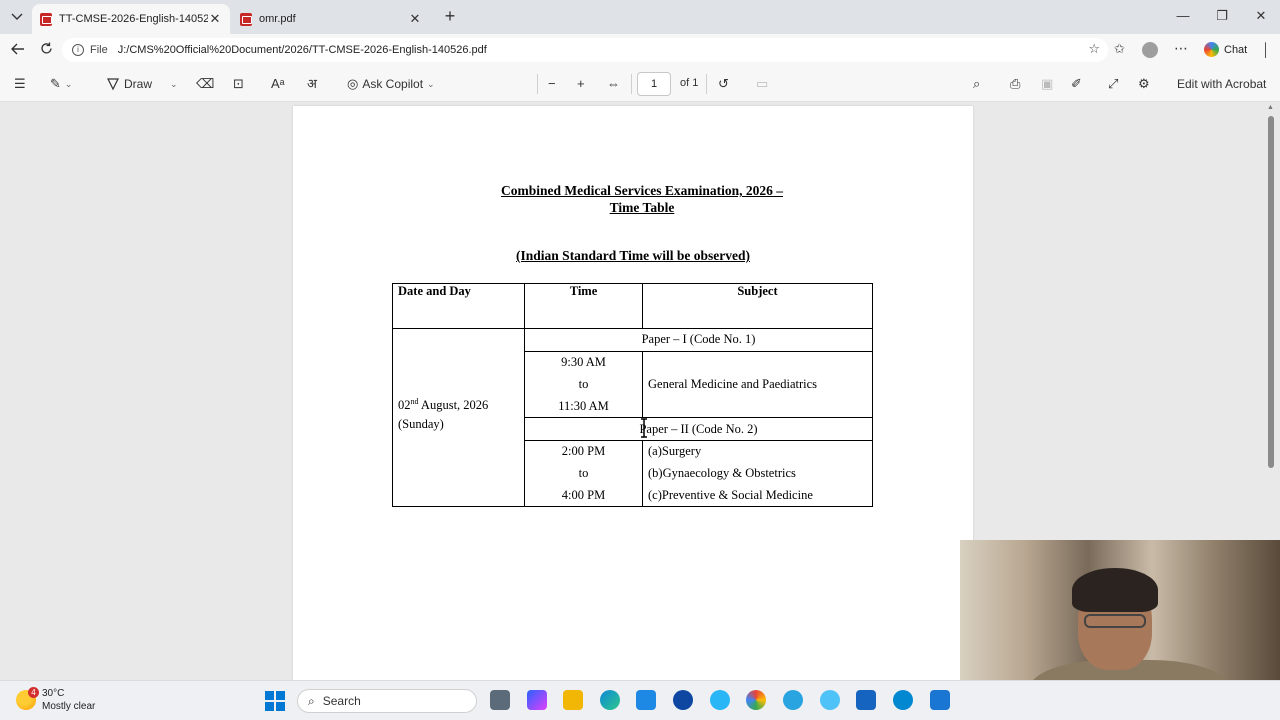 The width and height of the screenshot is (1280, 720). What do you see at coordinates (46, 50) in the screenshot?
I see `reload-button` at bounding box center [46, 50].